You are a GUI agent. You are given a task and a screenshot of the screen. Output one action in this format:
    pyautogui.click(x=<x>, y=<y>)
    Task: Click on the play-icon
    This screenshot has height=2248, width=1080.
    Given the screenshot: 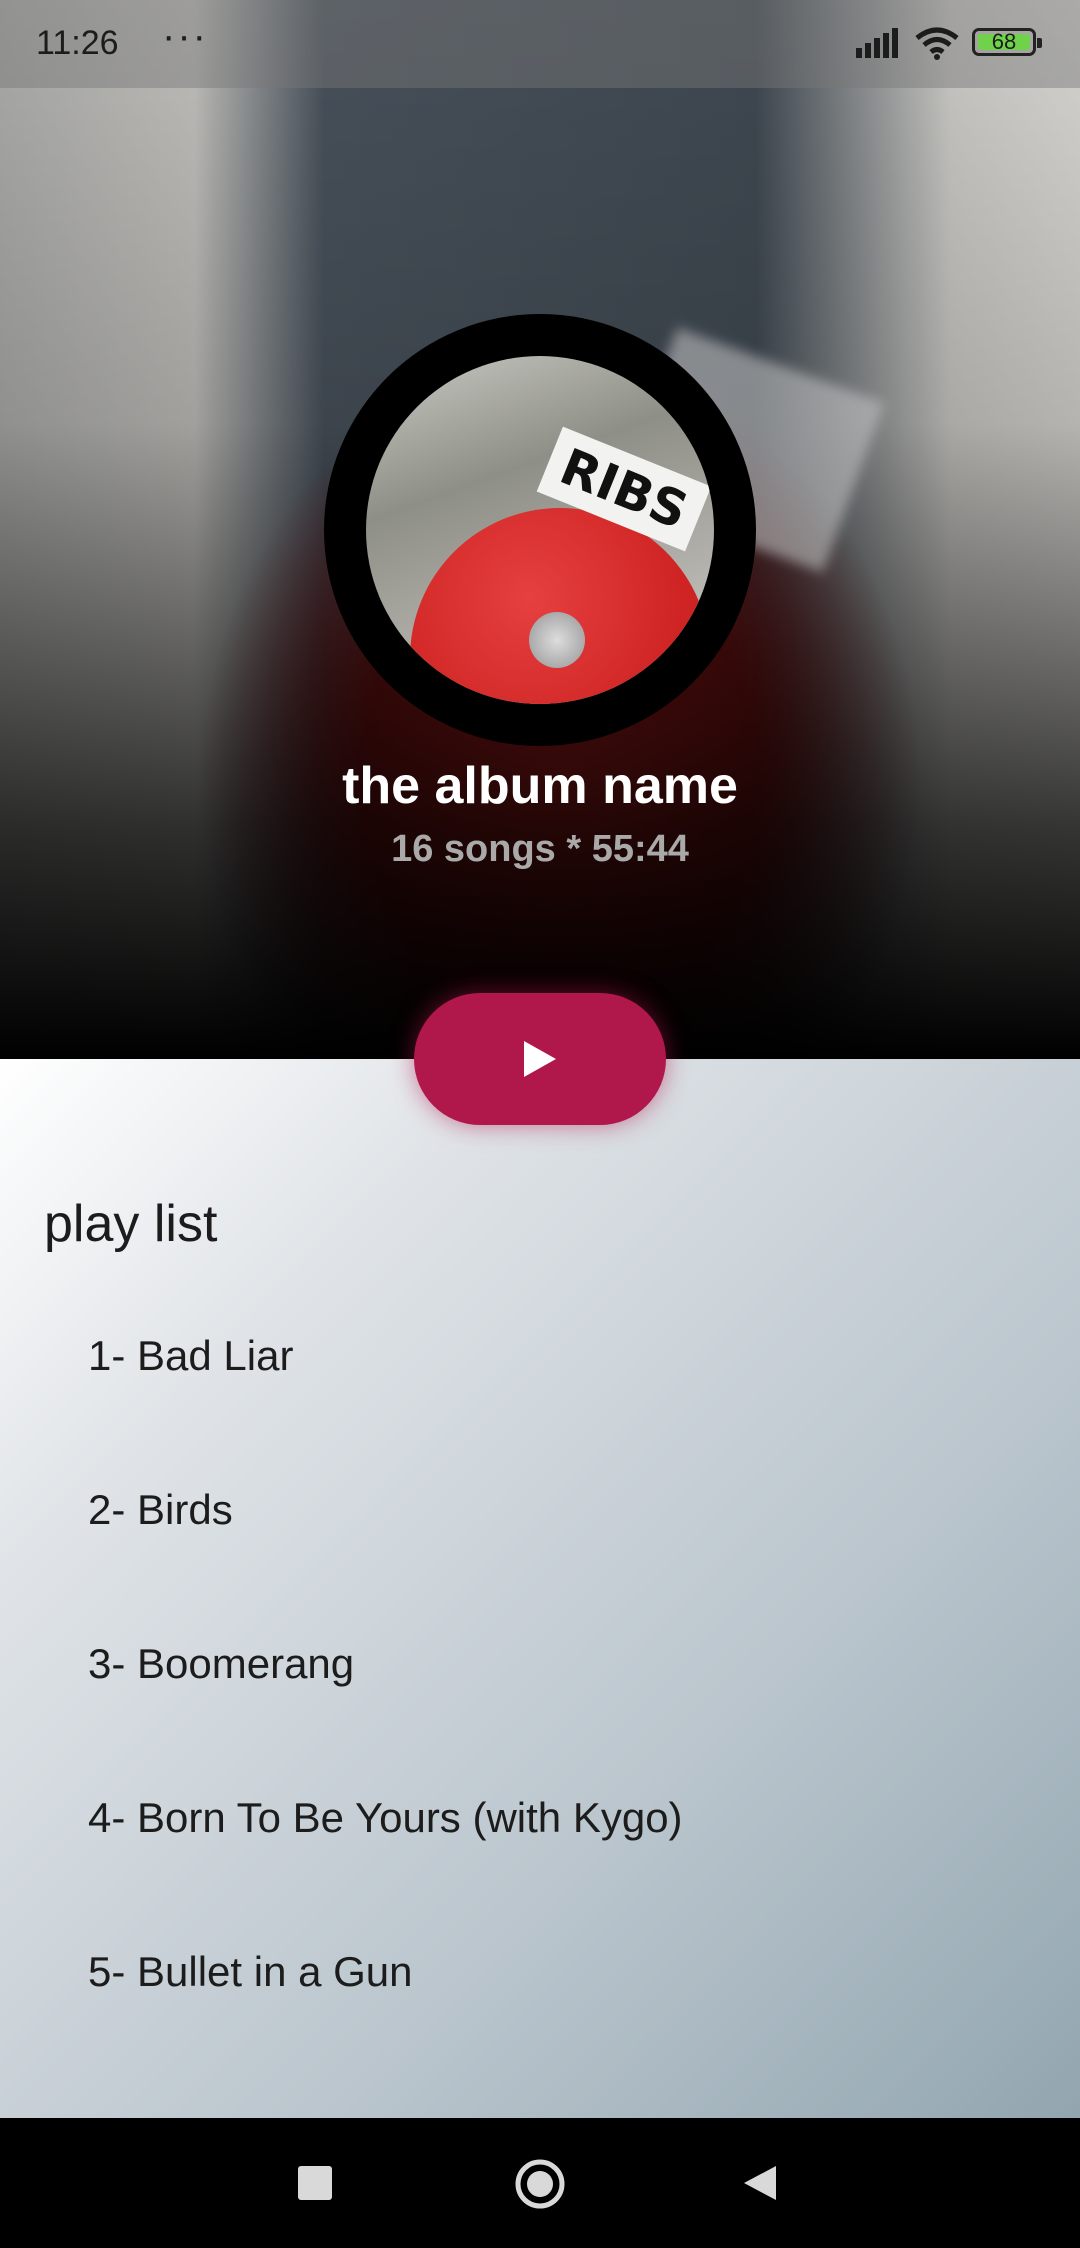 What is the action you would take?
    pyautogui.click(x=540, y=1059)
    